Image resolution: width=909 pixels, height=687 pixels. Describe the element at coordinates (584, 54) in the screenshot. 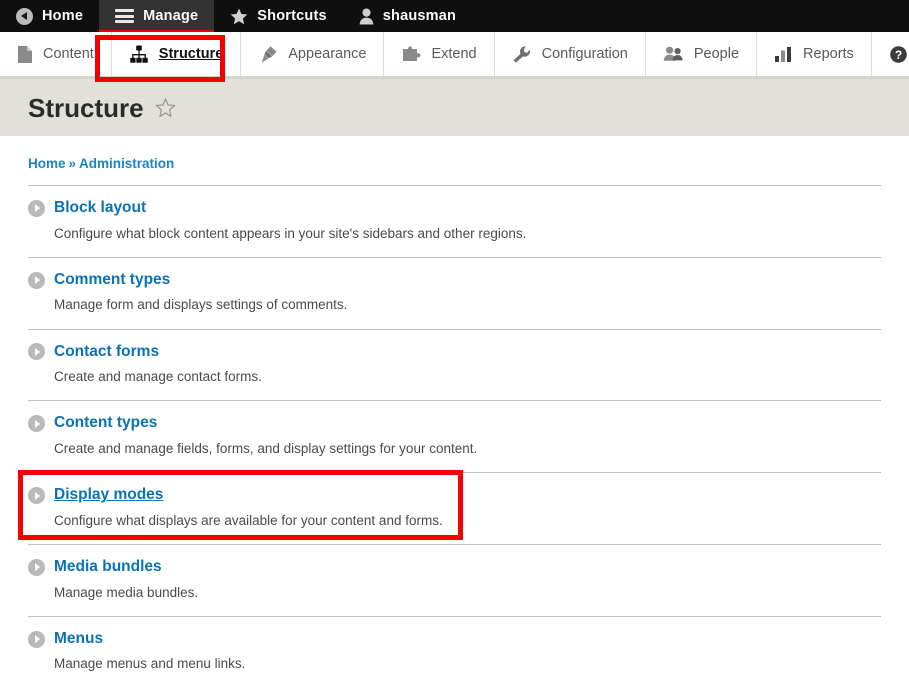

I see `nav-item-label: Configuration` at that location.